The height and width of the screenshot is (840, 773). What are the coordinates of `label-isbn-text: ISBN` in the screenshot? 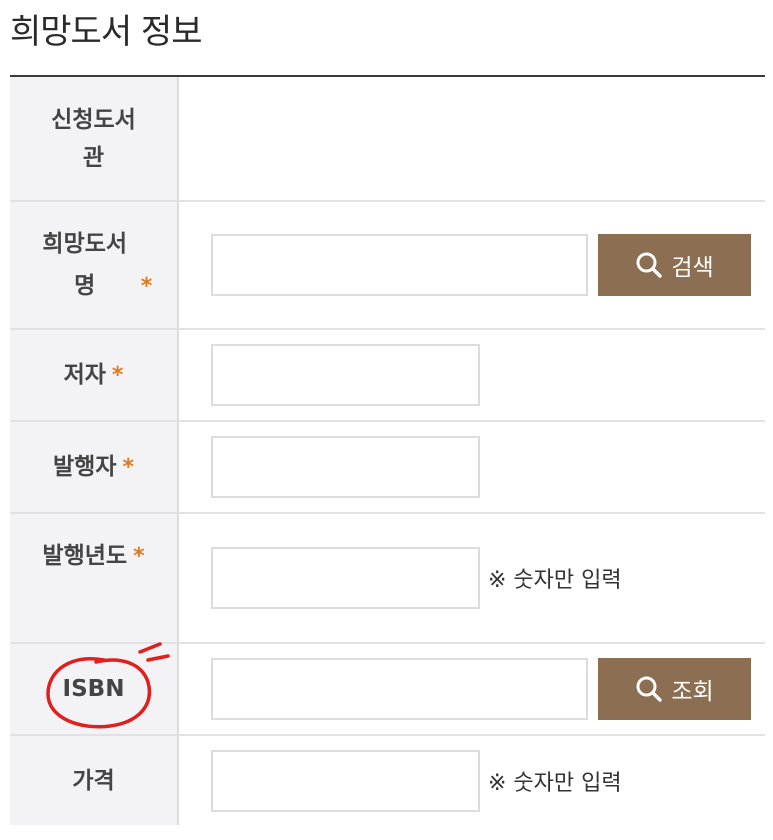 It's located at (93, 689).